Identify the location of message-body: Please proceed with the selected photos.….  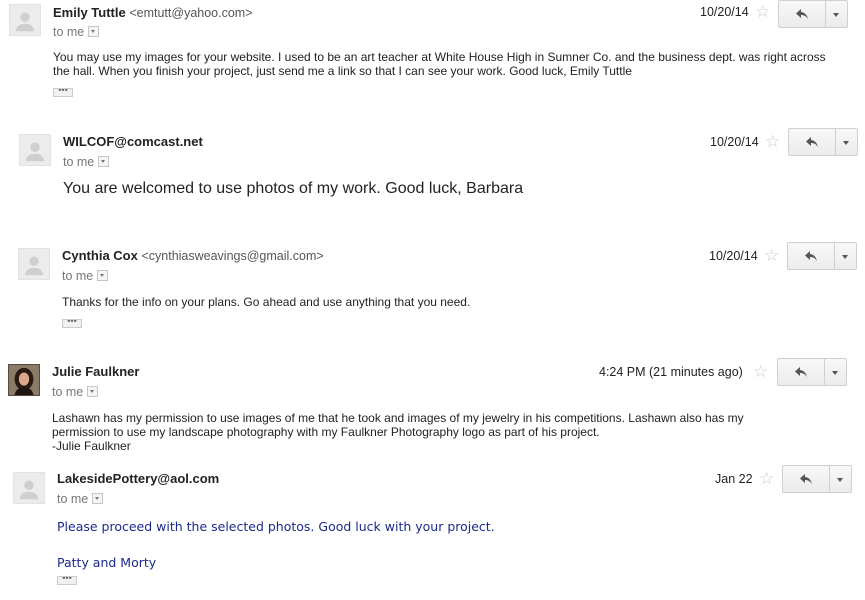
(437, 544).